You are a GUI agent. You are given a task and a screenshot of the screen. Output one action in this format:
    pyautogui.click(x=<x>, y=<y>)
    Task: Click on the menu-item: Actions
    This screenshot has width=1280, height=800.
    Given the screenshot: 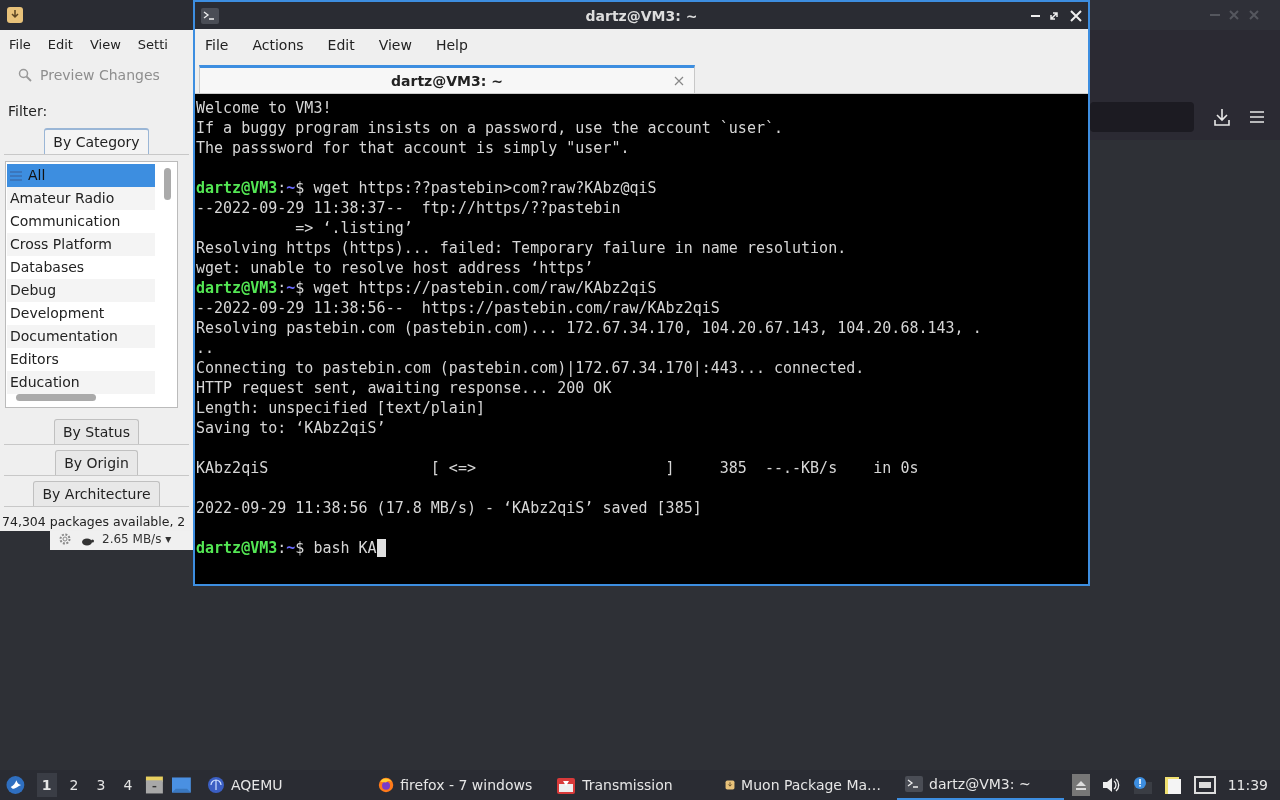 What is the action you would take?
    pyautogui.click(x=278, y=45)
    